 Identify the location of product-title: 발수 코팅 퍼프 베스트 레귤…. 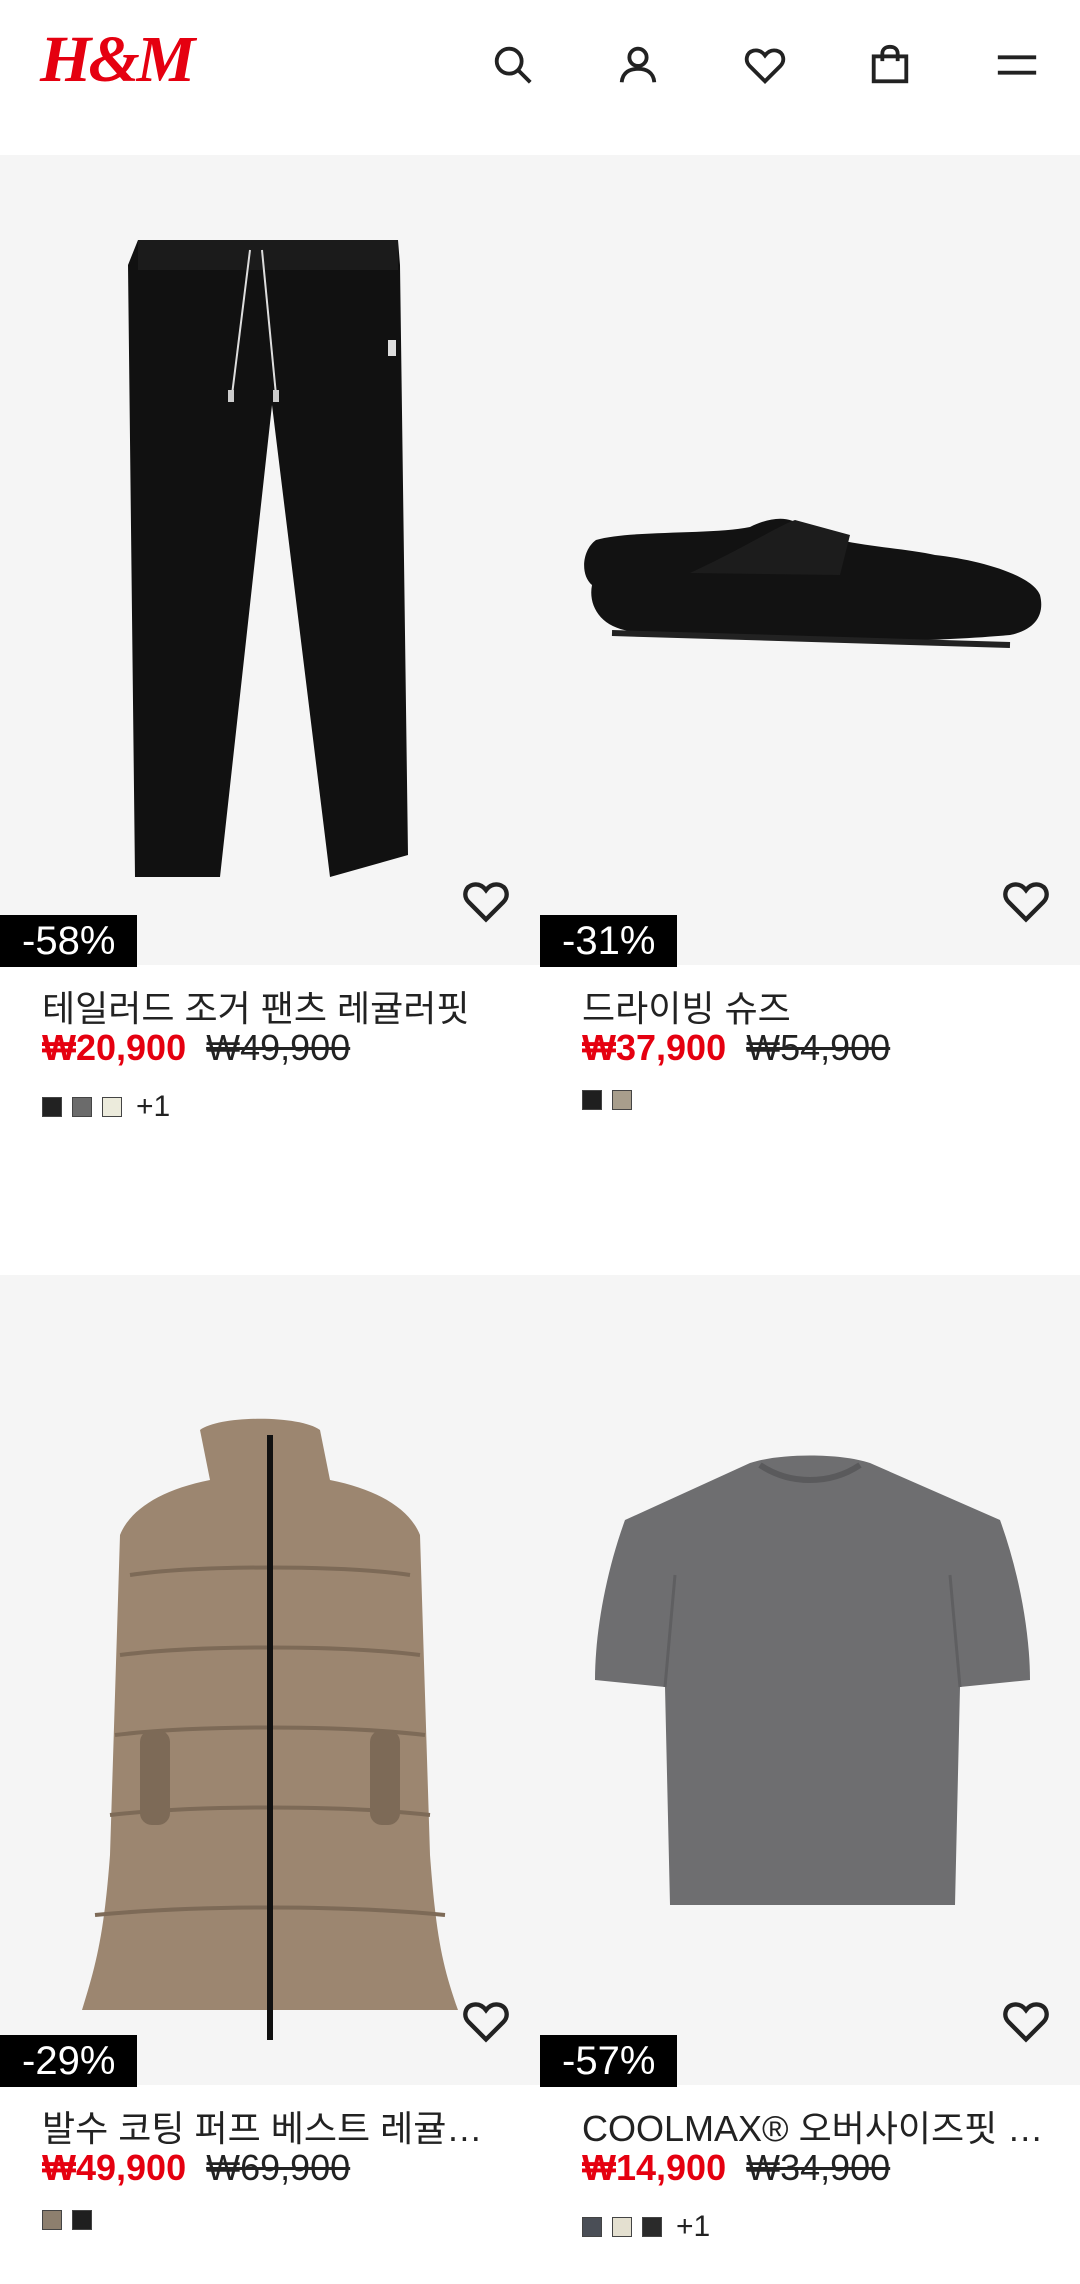
(277, 2126).